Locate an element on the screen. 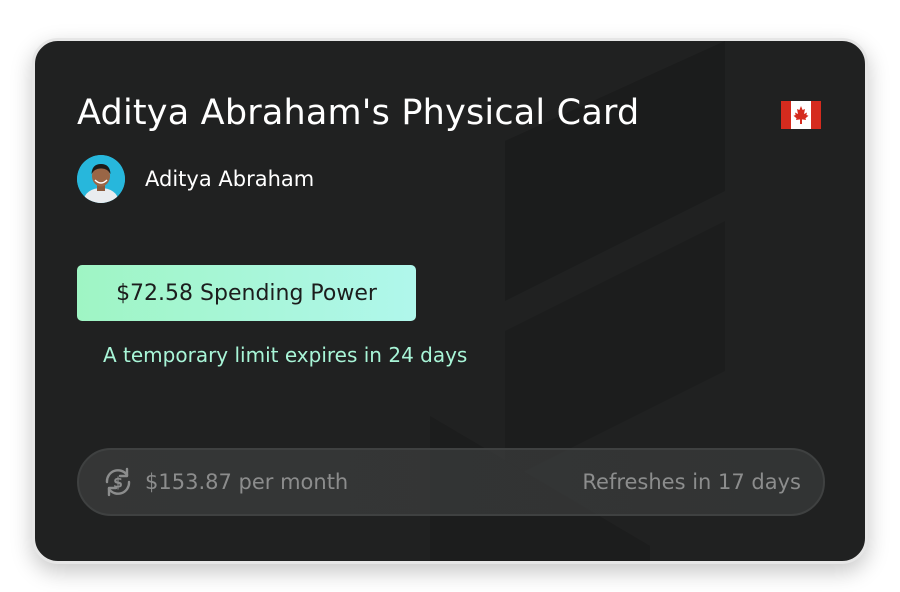 The width and height of the screenshot is (900, 592). owner-name: Aditya Abraham is located at coordinates (230, 179).